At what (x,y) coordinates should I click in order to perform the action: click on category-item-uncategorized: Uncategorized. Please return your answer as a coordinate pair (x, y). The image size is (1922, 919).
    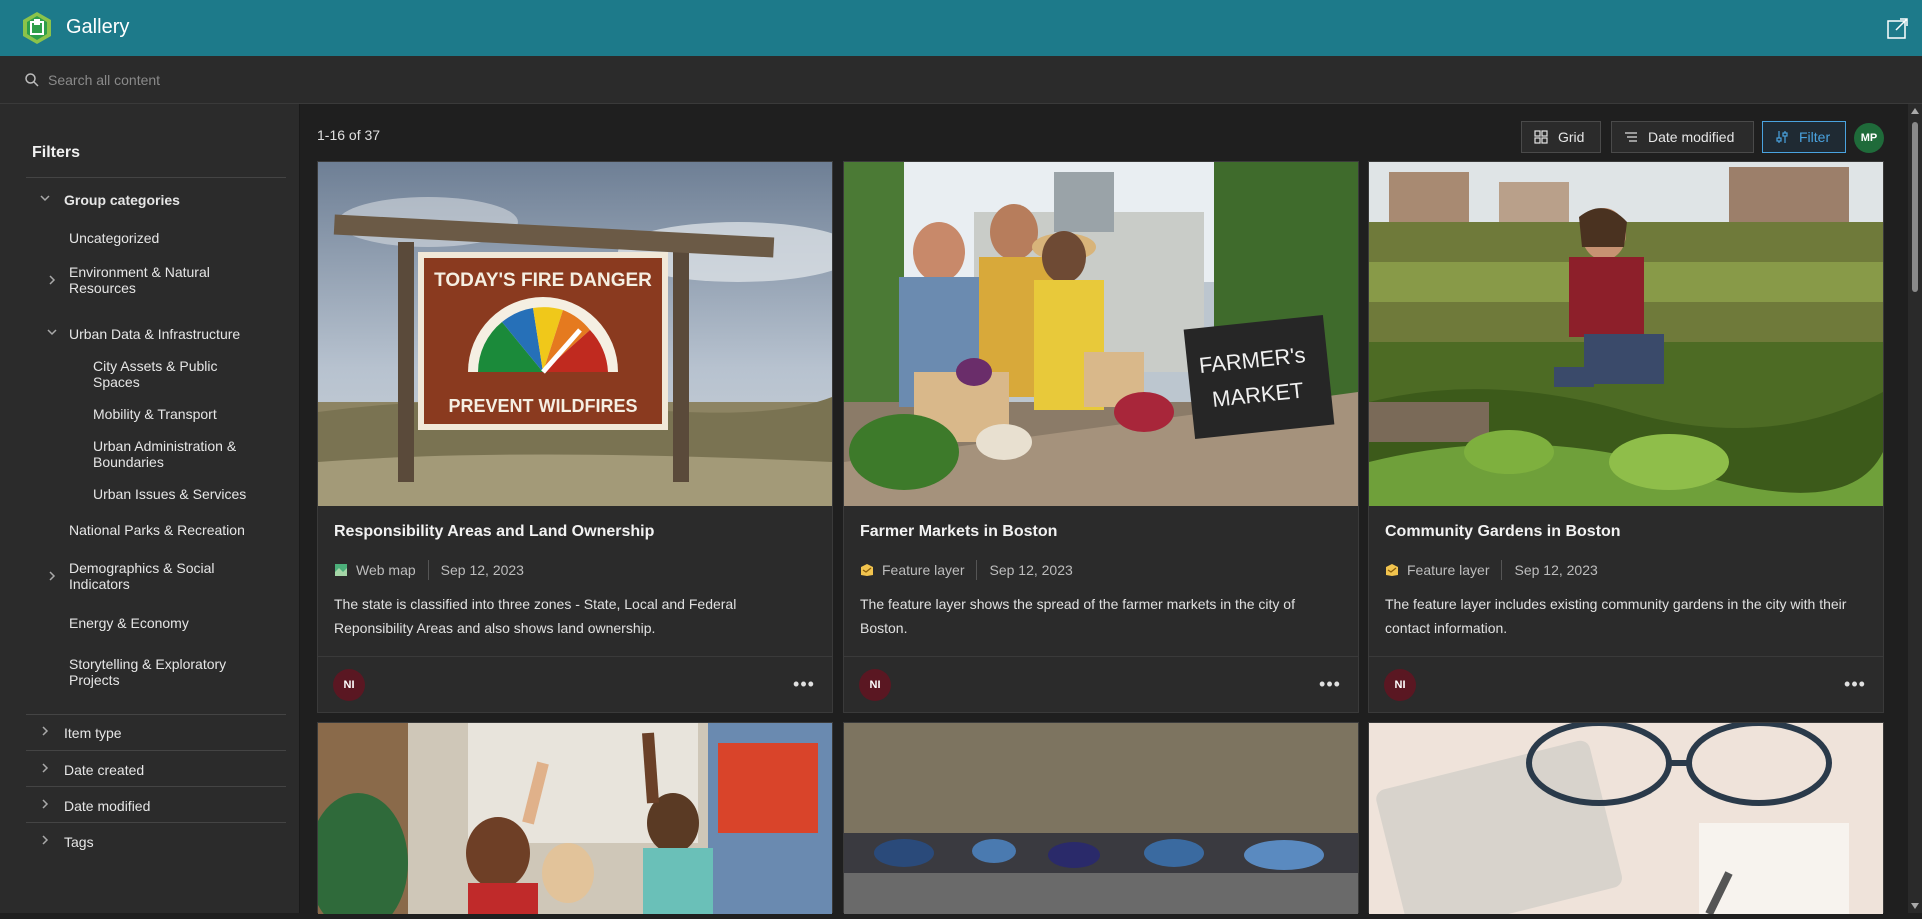
    Looking at the image, I should click on (156, 238).